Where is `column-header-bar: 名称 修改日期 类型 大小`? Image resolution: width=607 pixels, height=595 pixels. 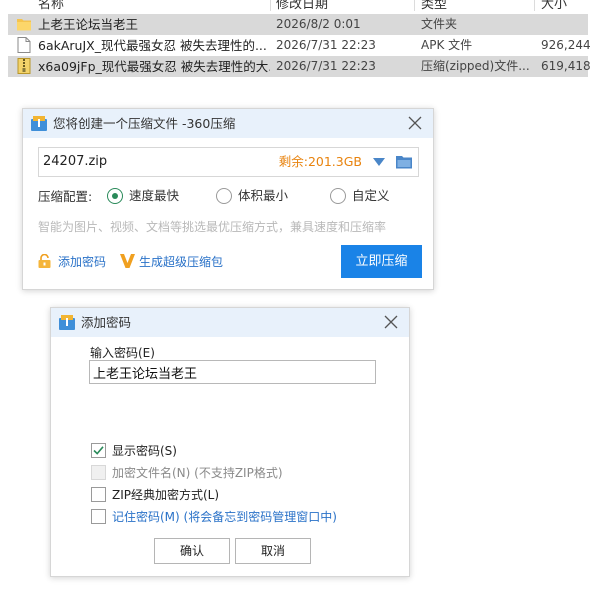
column-header-bar: 名称 修改日期 类型 大小 is located at coordinates (294, 5).